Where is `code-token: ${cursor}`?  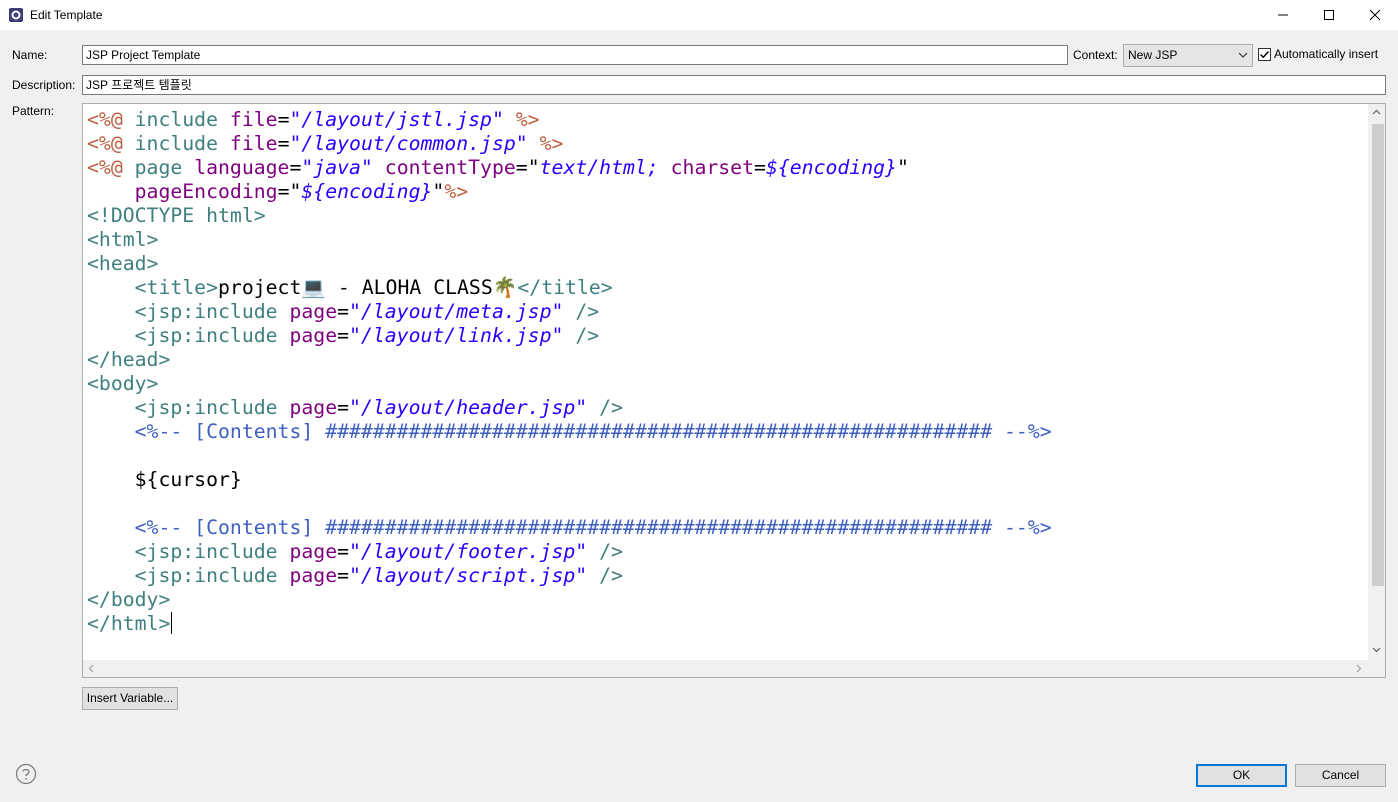
code-token: ${cursor} is located at coordinates (164, 479).